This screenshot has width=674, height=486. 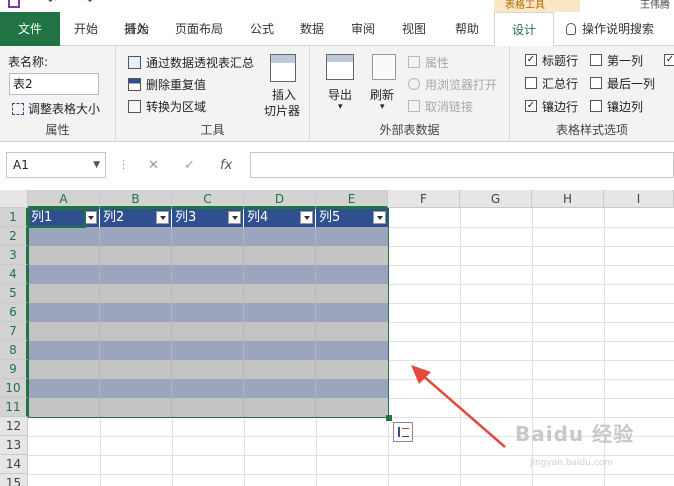 I want to click on redo-icon: ↷, so click(x=88, y=3).